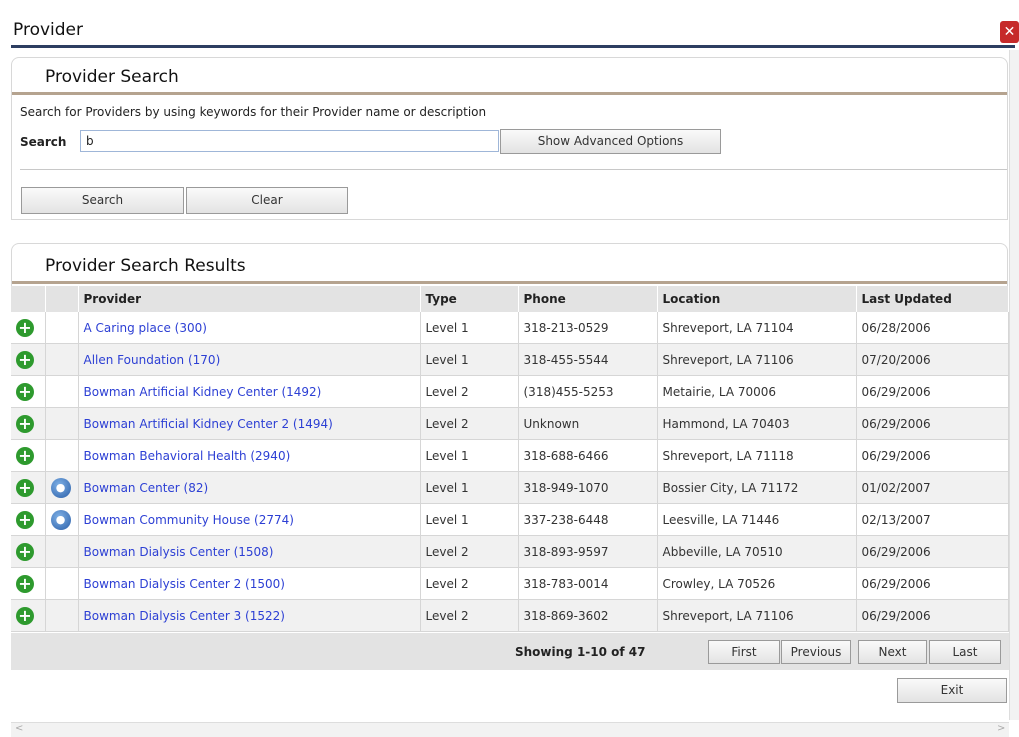 This screenshot has height=737, width=1019. Describe the element at coordinates (744, 652) in the screenshot. I see `first-page-button: First` at that location.